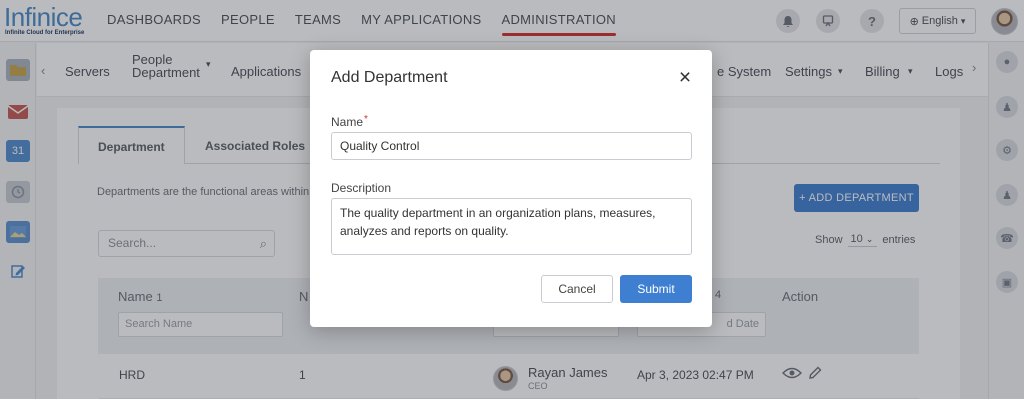 The width and height of the screenshot is (1024, 399). Describe the element at coordinates (349, 121) in the screenshot. I see `name-label: Name*` at that location.